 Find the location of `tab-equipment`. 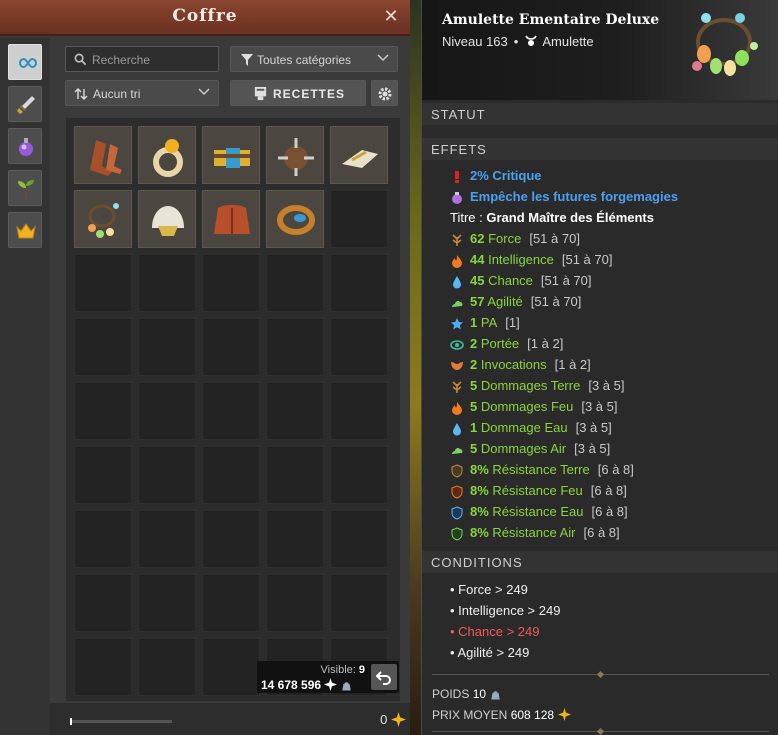

tab-equipment is located at coordinates (25, 104).